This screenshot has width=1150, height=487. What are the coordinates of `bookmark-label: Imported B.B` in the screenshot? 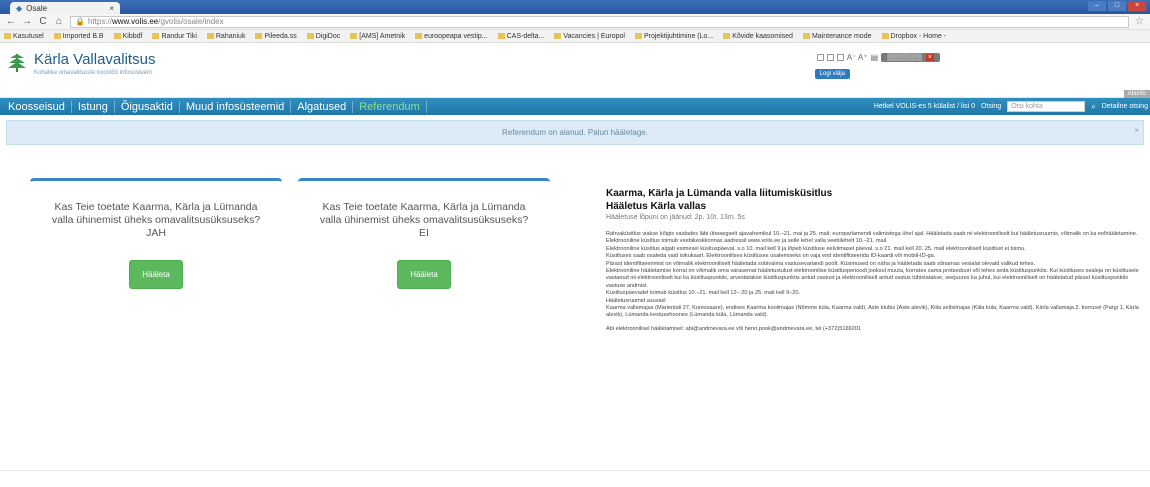 It's located at (83, 36).